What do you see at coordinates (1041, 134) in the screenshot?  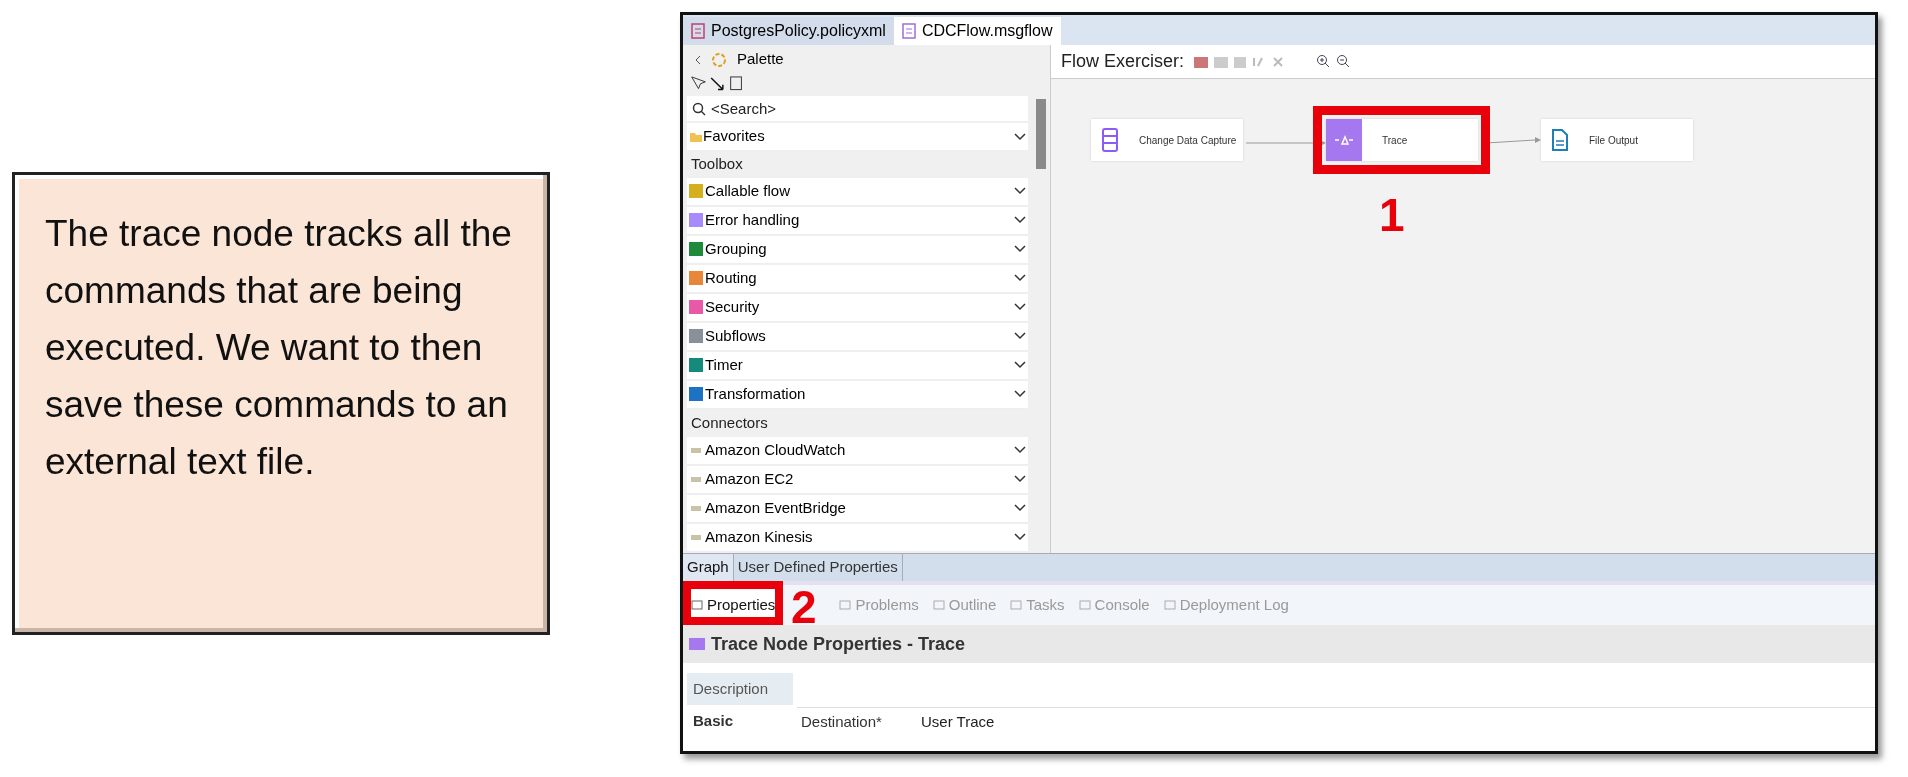 I see `scrollbar-thumb` at bounding box center [1041, 134].